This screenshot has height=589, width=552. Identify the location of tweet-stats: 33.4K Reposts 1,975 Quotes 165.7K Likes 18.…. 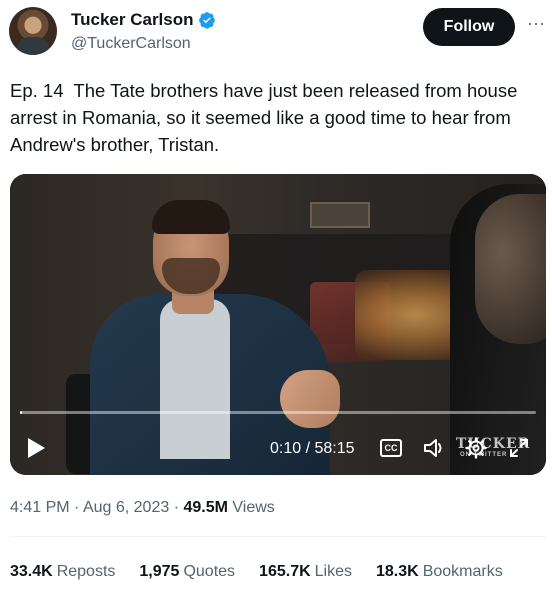
(268, 572).